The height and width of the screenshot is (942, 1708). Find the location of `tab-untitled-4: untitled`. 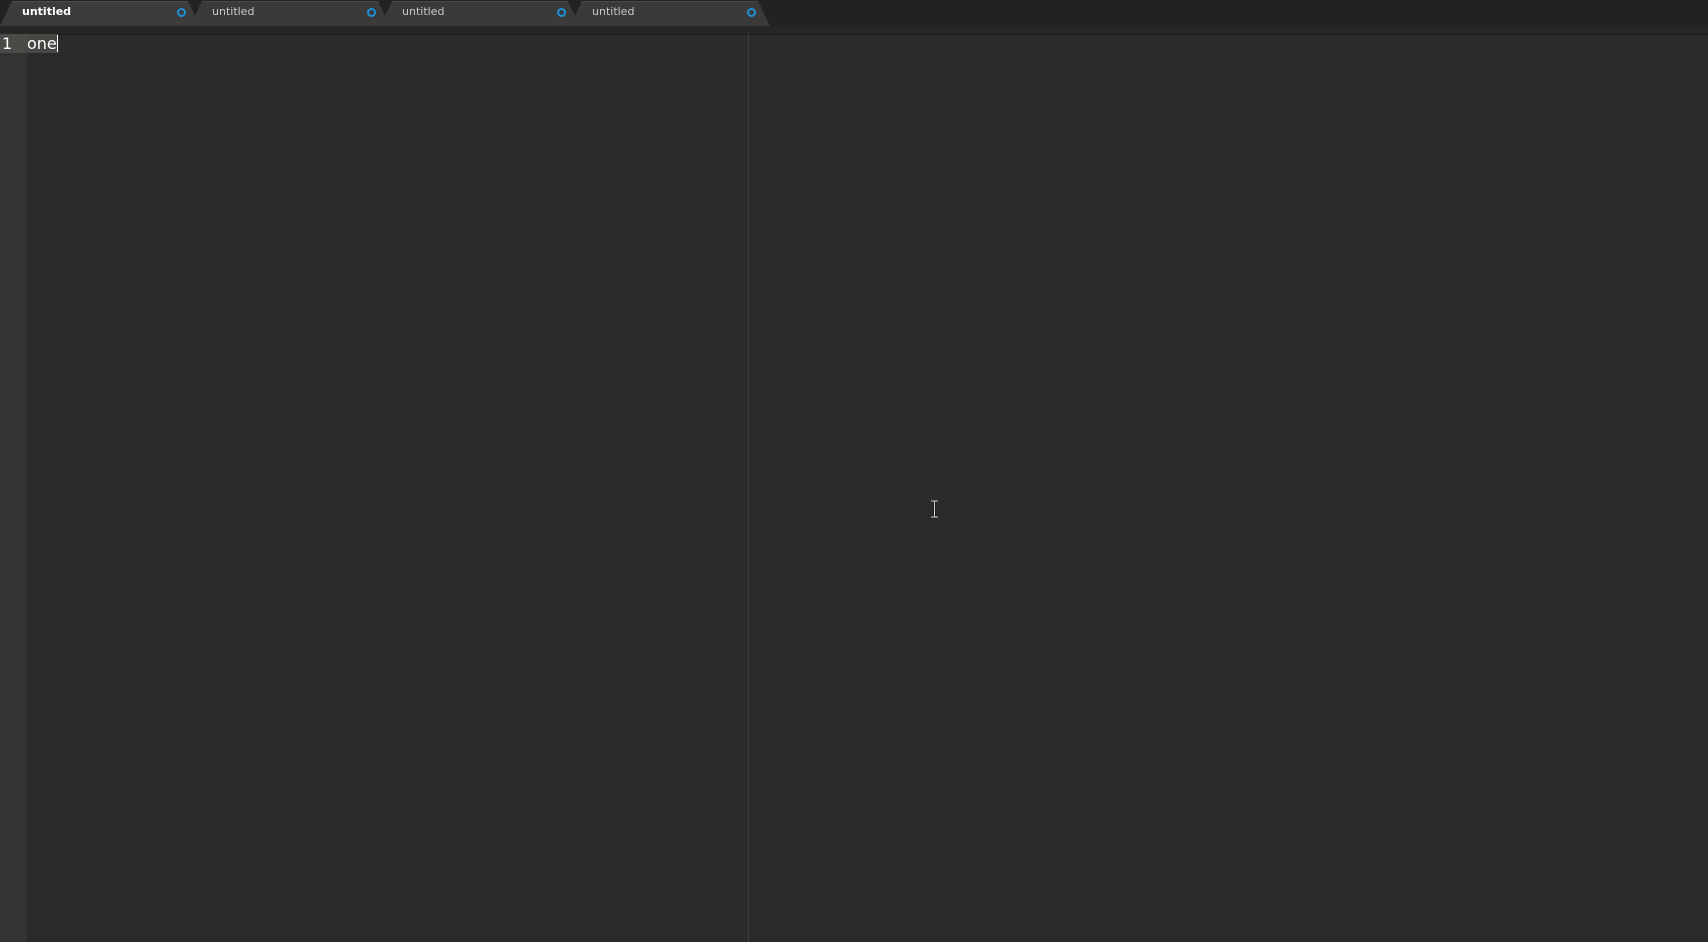

tab-untitled-4: untitled is located at coordinates (670, 13).